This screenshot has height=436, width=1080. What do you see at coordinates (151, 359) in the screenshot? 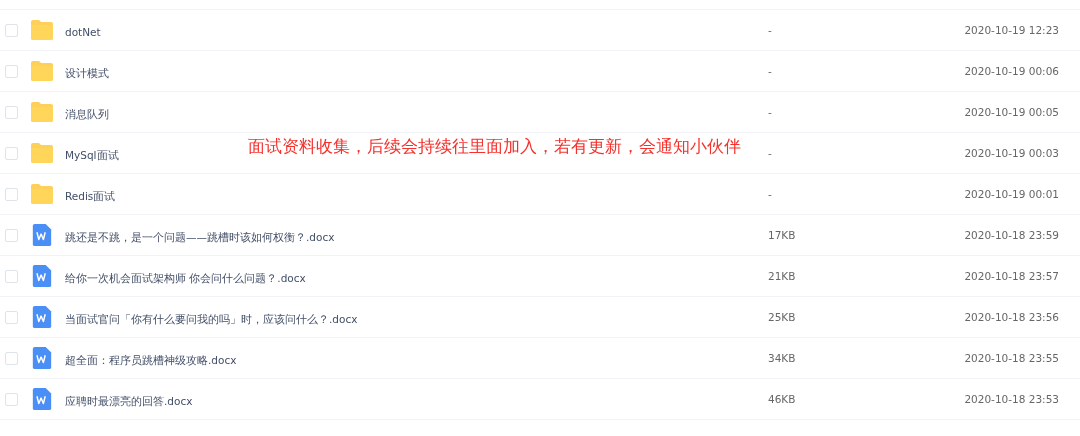
I see `file-name: 超全面：程序员跳槽神级攻略.docx` at bounding box center [151, 359].